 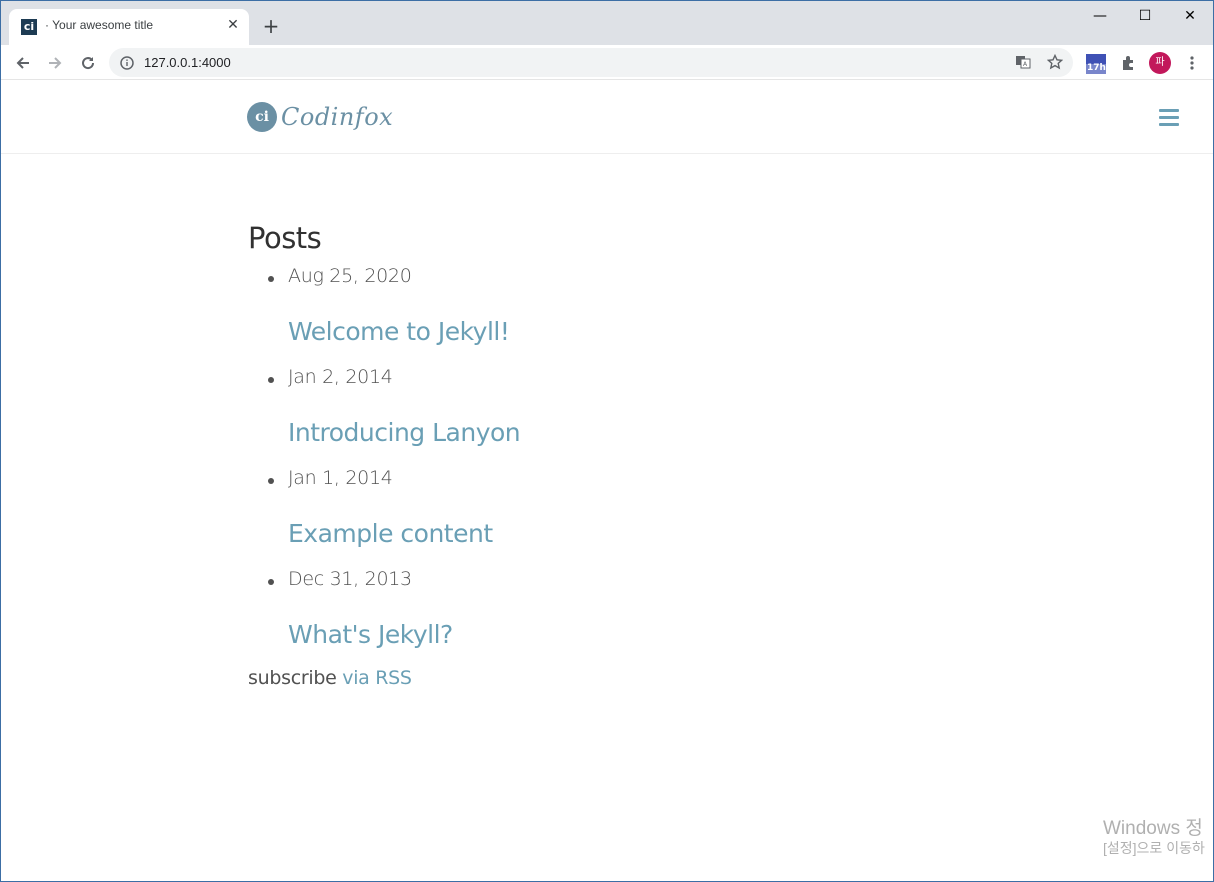 What do you see at coordinates (598, 517) in the screenshot?
I see `list-item: Jan 1, 2014 Example content` at bounding box center [598, 517].